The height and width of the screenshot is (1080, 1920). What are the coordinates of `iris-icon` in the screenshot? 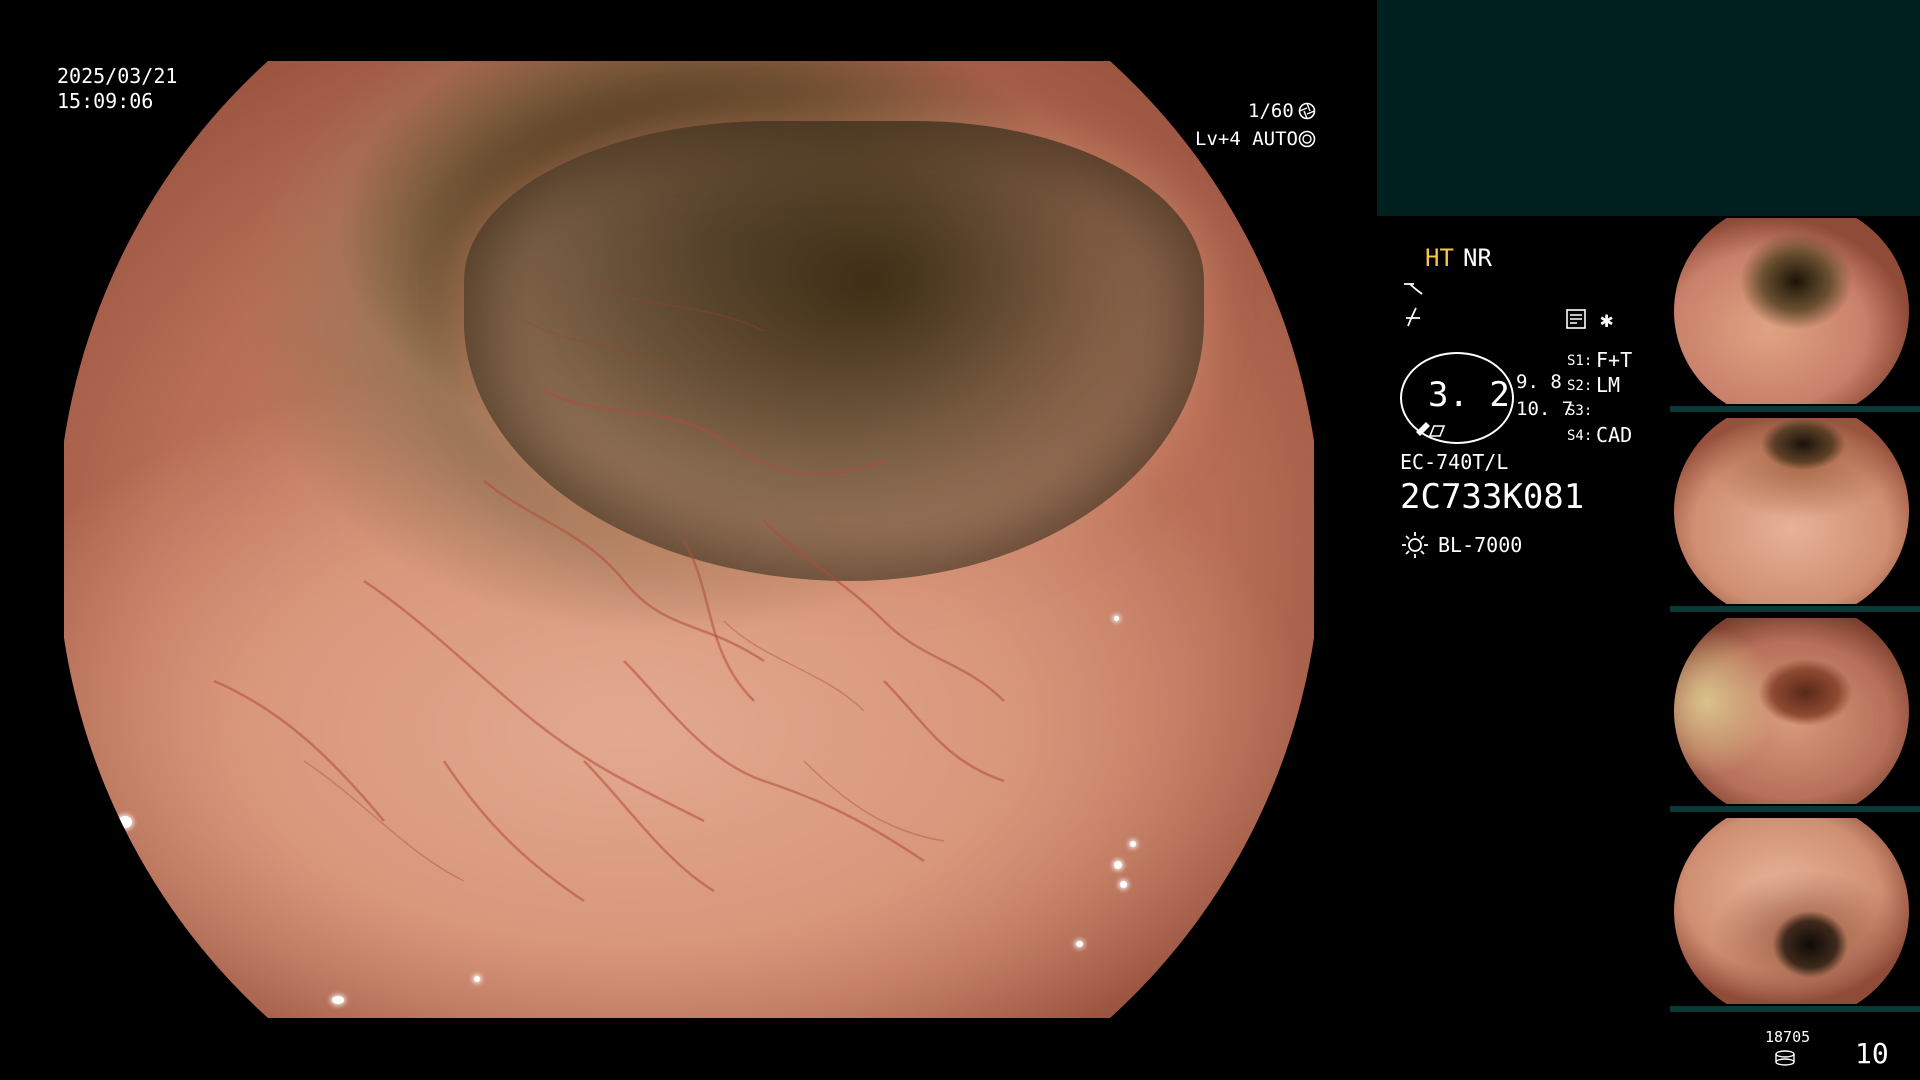 It's located at (1307, 139).